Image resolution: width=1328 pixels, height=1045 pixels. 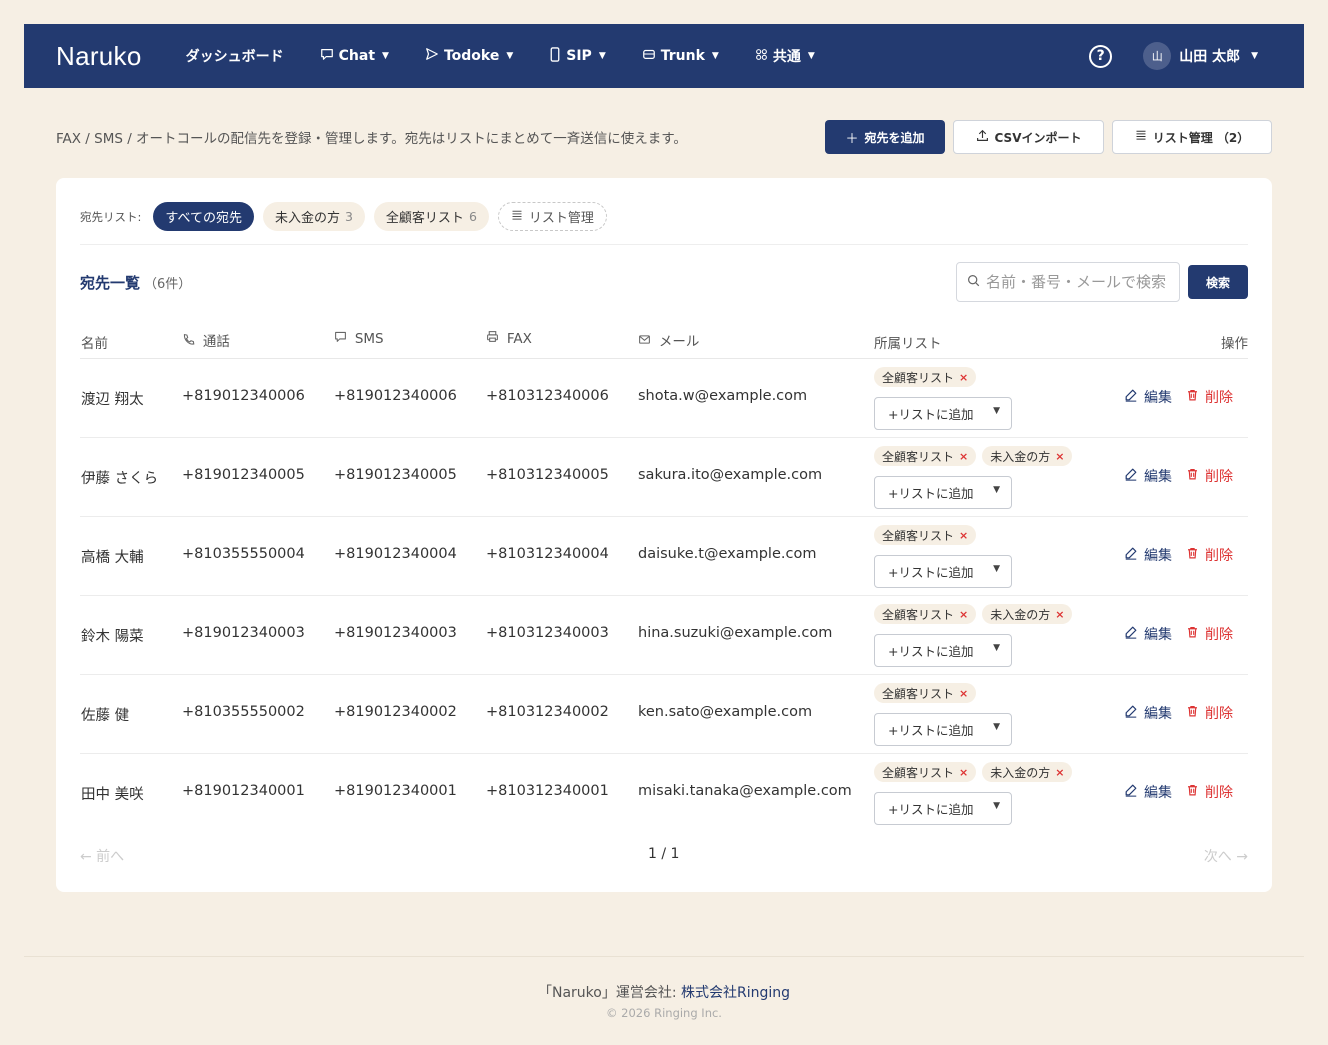 I want to click on col-mail: メール, so click(x=668, y=340).